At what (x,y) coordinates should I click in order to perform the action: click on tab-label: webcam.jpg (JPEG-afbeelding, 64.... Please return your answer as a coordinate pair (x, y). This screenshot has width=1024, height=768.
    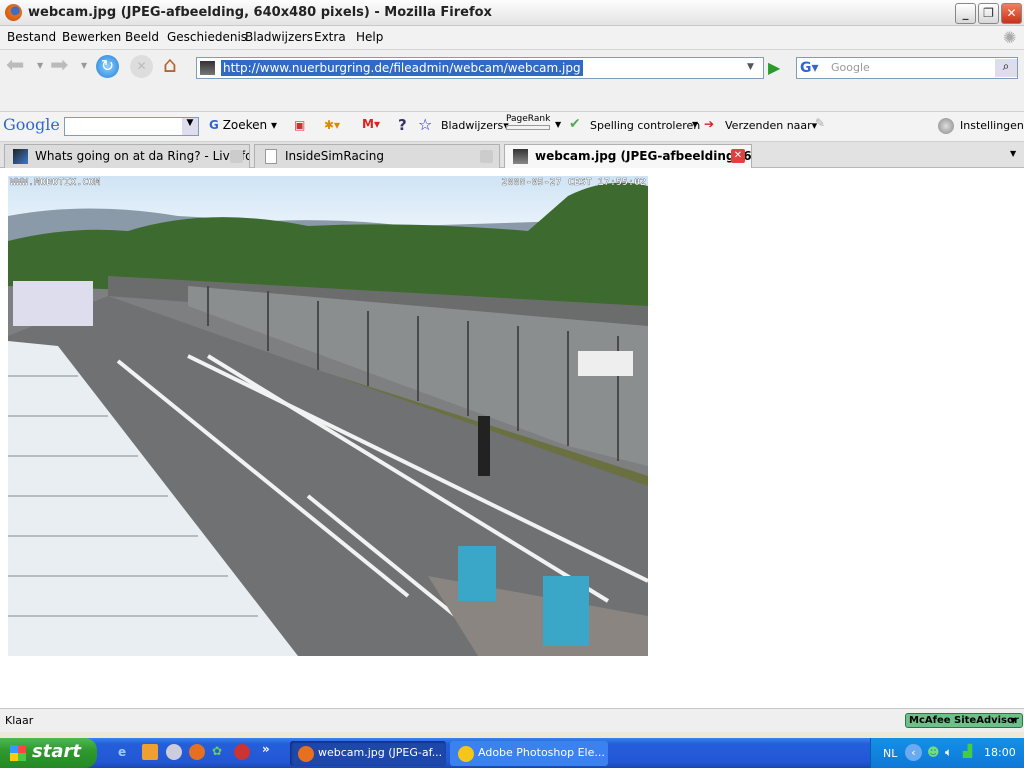
    Looking at the image, I should click on (643, 156).